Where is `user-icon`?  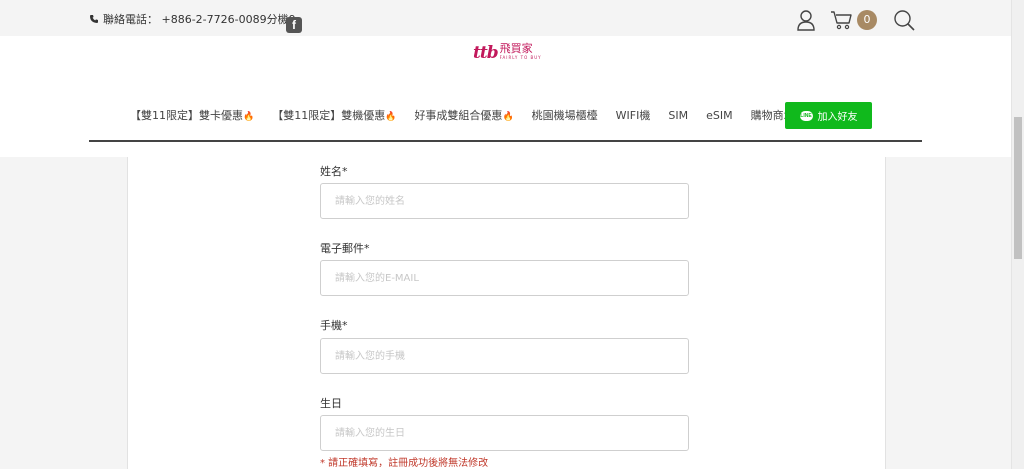
user-icon is located at coordinates (806, 20).